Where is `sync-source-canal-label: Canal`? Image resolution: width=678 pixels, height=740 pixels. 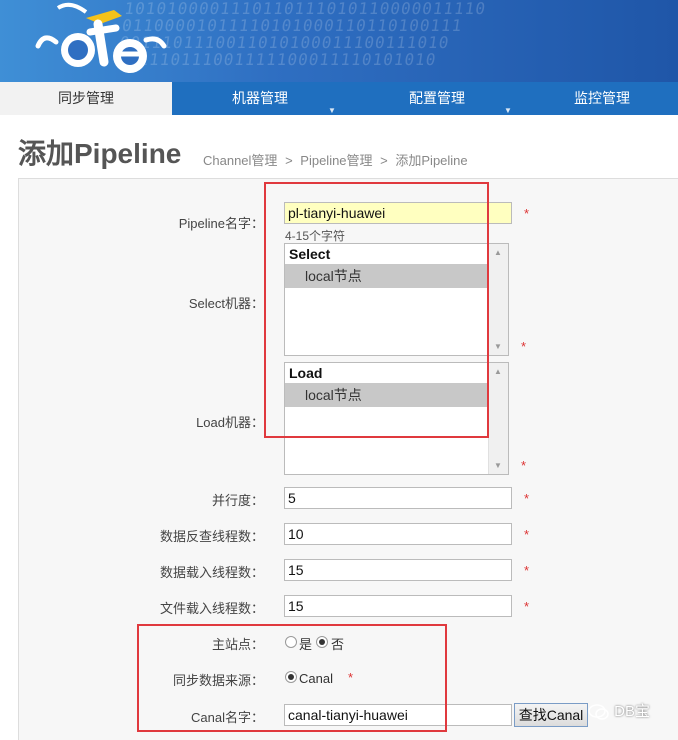
sync-source-canal-label: Canal is located at coordinates (316, 678).